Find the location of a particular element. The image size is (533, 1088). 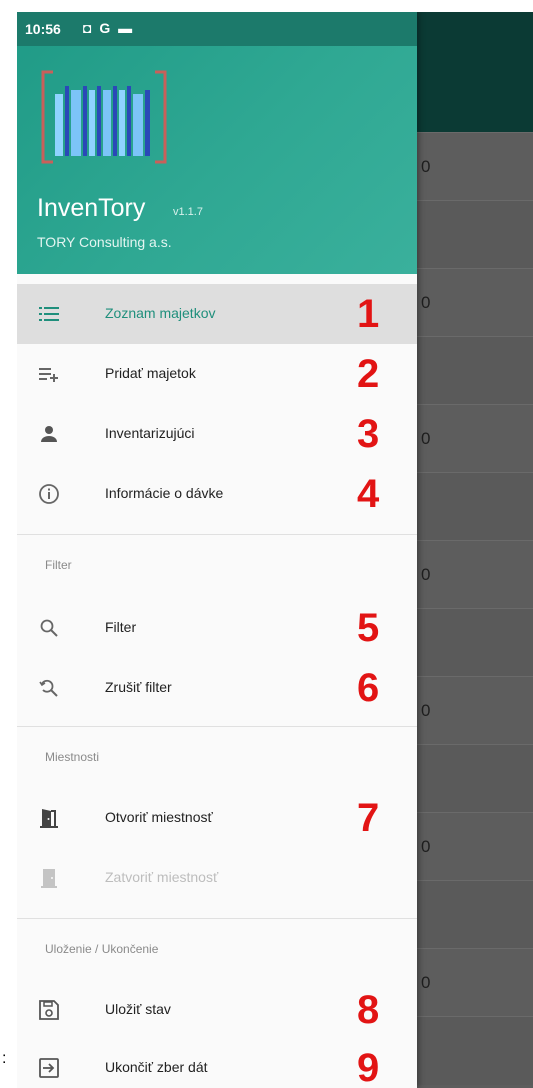

menu-item-informacie-o-davke: Informácie o dávke 4 is located at coordinates (217, 494).